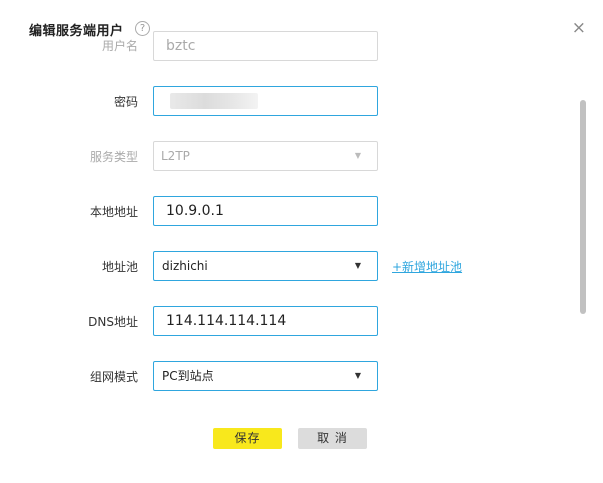 The image size is (603, 483). What do you see at coordinates (247, 438) in the screenshot?
I see `save-button: 保存` at bounding box center [247, 438].